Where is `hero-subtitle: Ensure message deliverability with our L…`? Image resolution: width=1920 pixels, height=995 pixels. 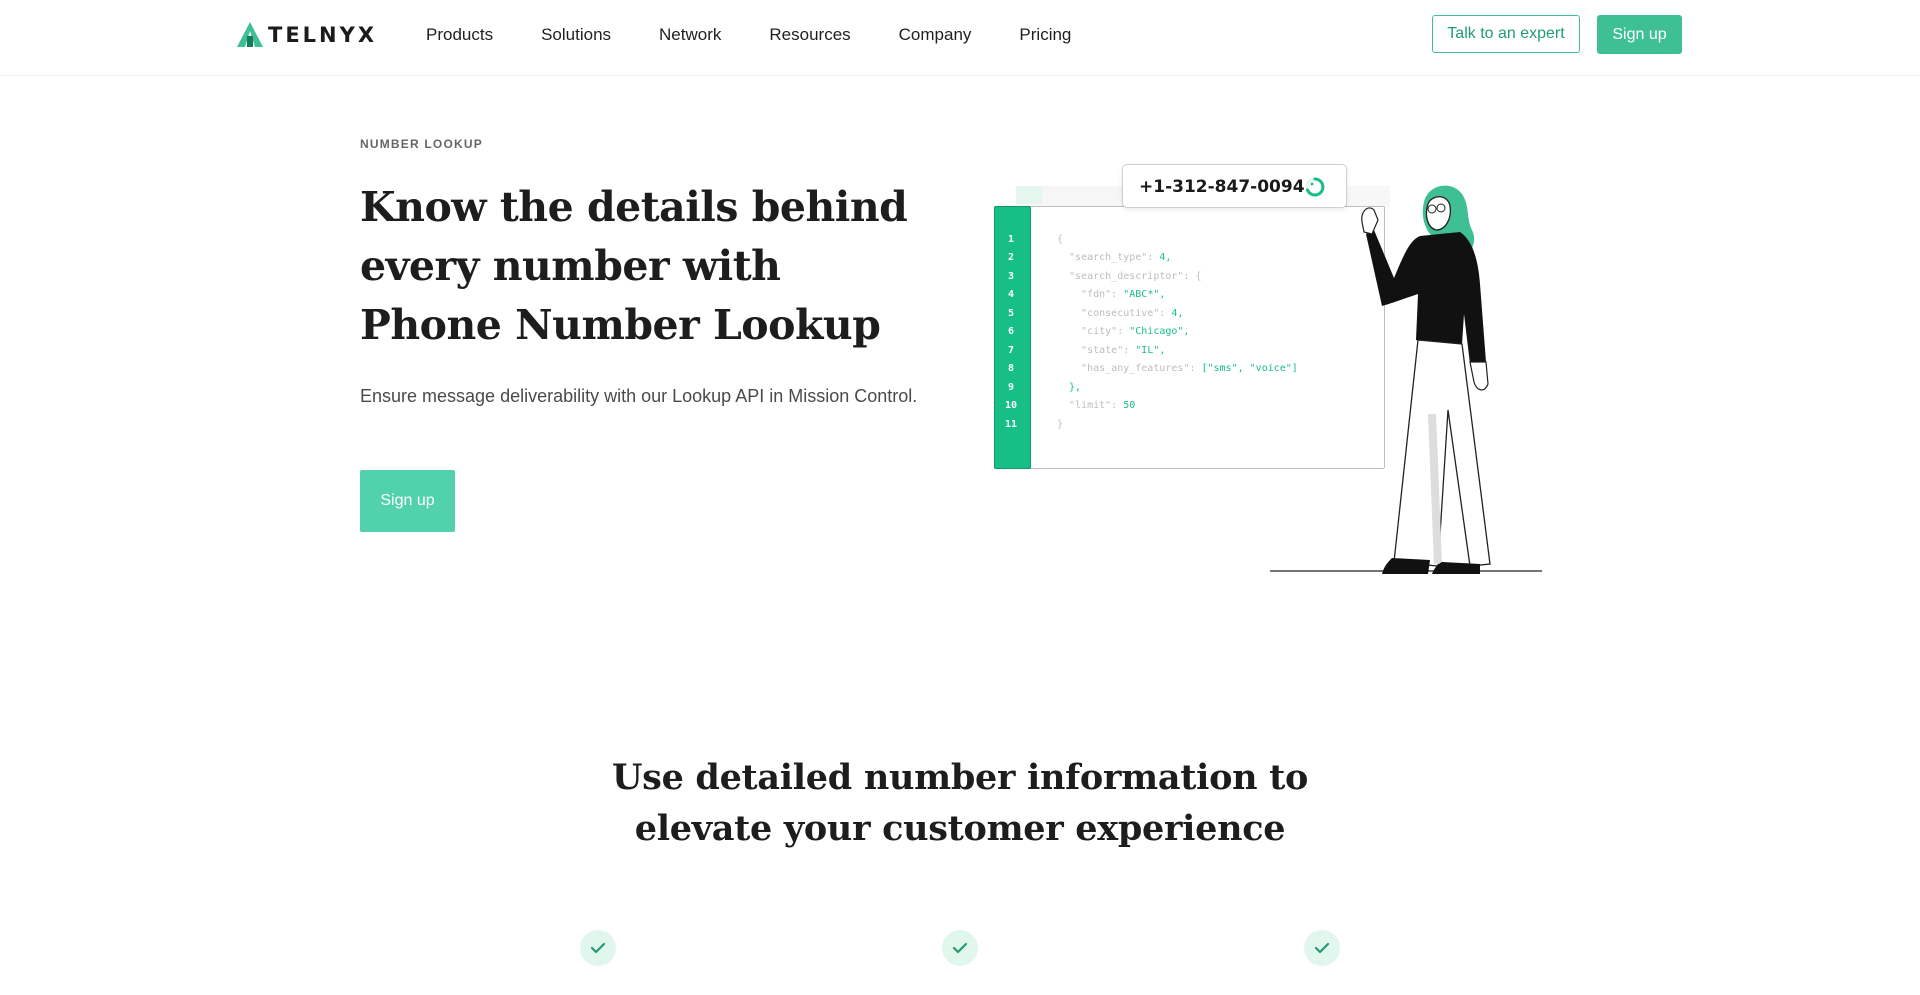
hero-subtitle: Ensure message deliverability with our L… is located at coordinates (639, 396).